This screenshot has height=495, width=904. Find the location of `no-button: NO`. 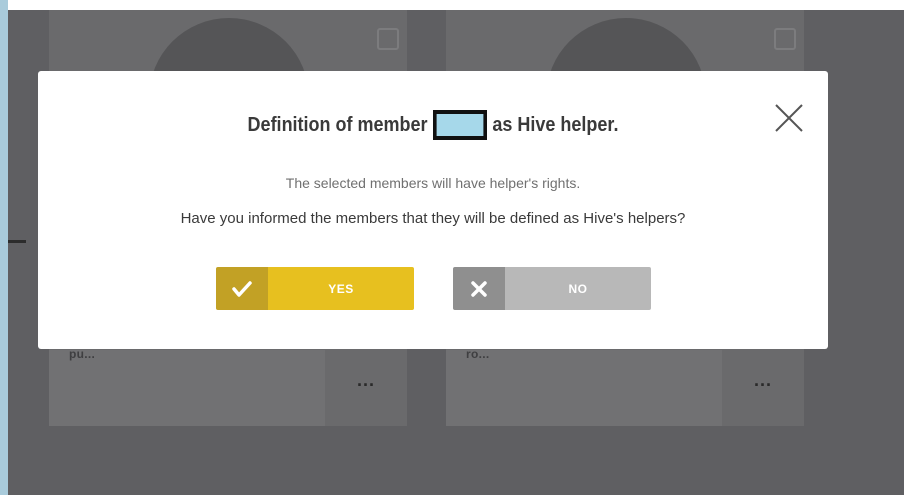

no-button: NO is located at coordinates (552, 288).